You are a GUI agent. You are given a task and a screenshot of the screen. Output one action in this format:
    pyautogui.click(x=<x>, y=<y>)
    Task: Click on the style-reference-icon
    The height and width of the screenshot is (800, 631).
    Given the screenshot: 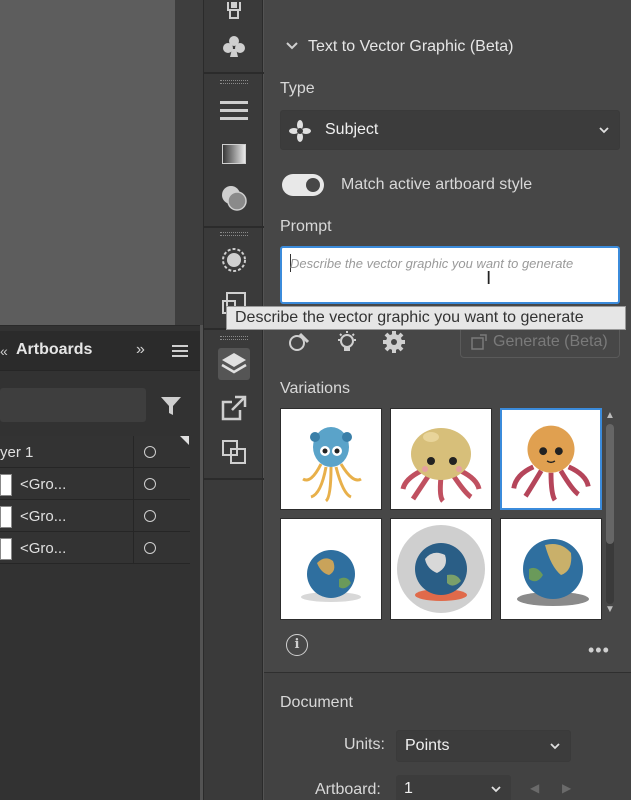 What is the action you would take?
    pyautogui.click(x=300, y=342)
    